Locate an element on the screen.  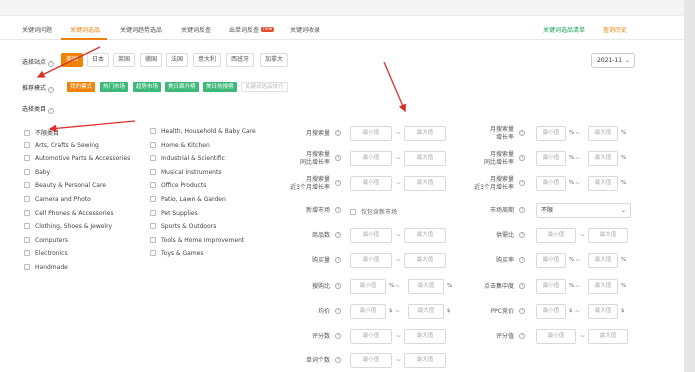
query-history-link: 查询历史 is located at coordinates (615, 29).